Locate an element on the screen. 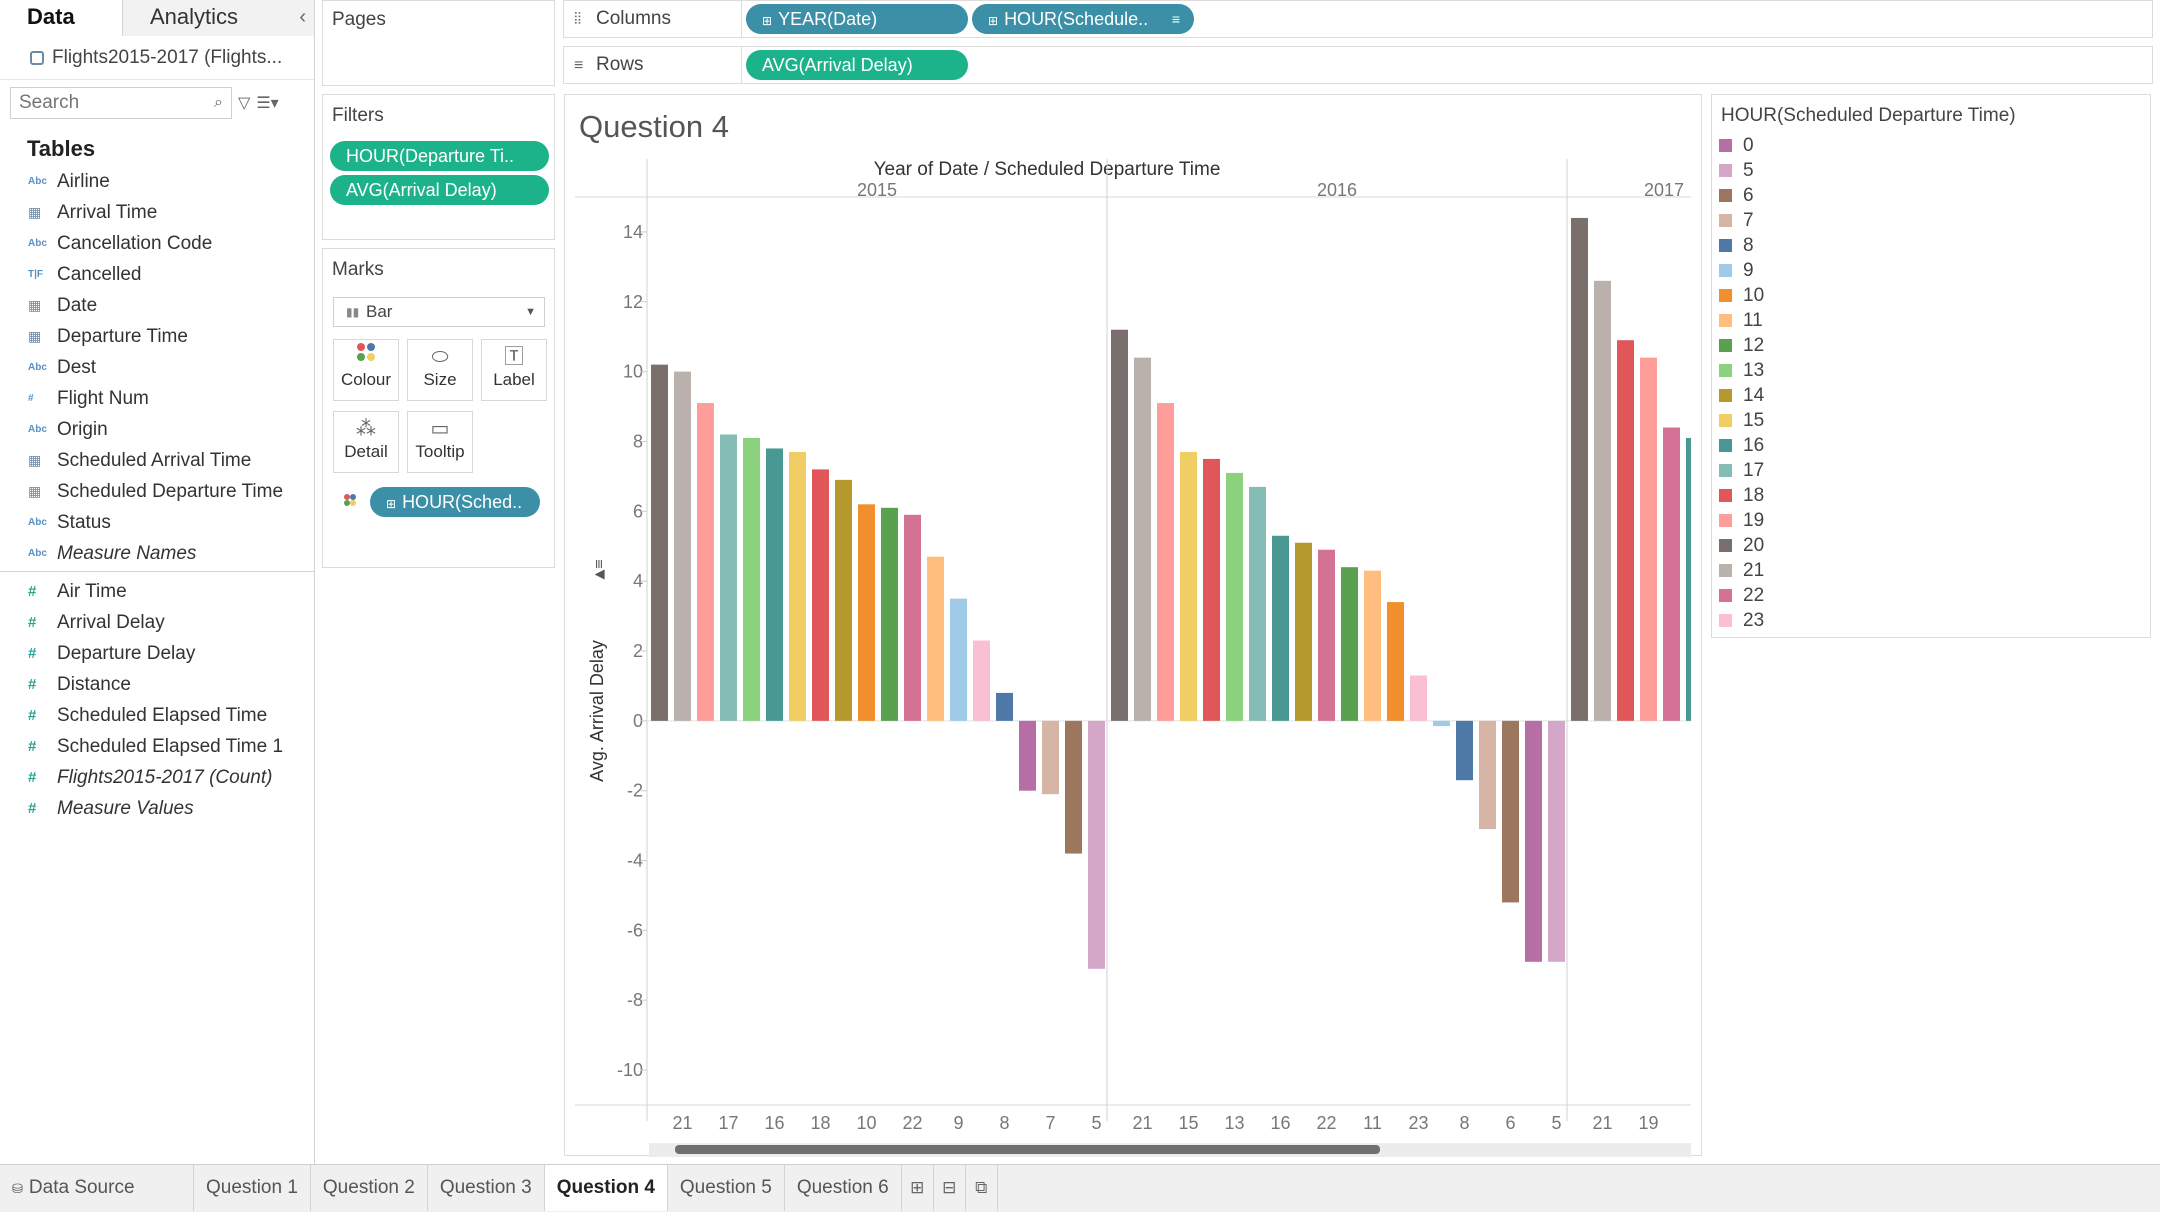 Image resolution: width=2160 pixels, height=1212 pixels. new-worksheet-icon: ⊞ is located at coordinates (918, 1188).